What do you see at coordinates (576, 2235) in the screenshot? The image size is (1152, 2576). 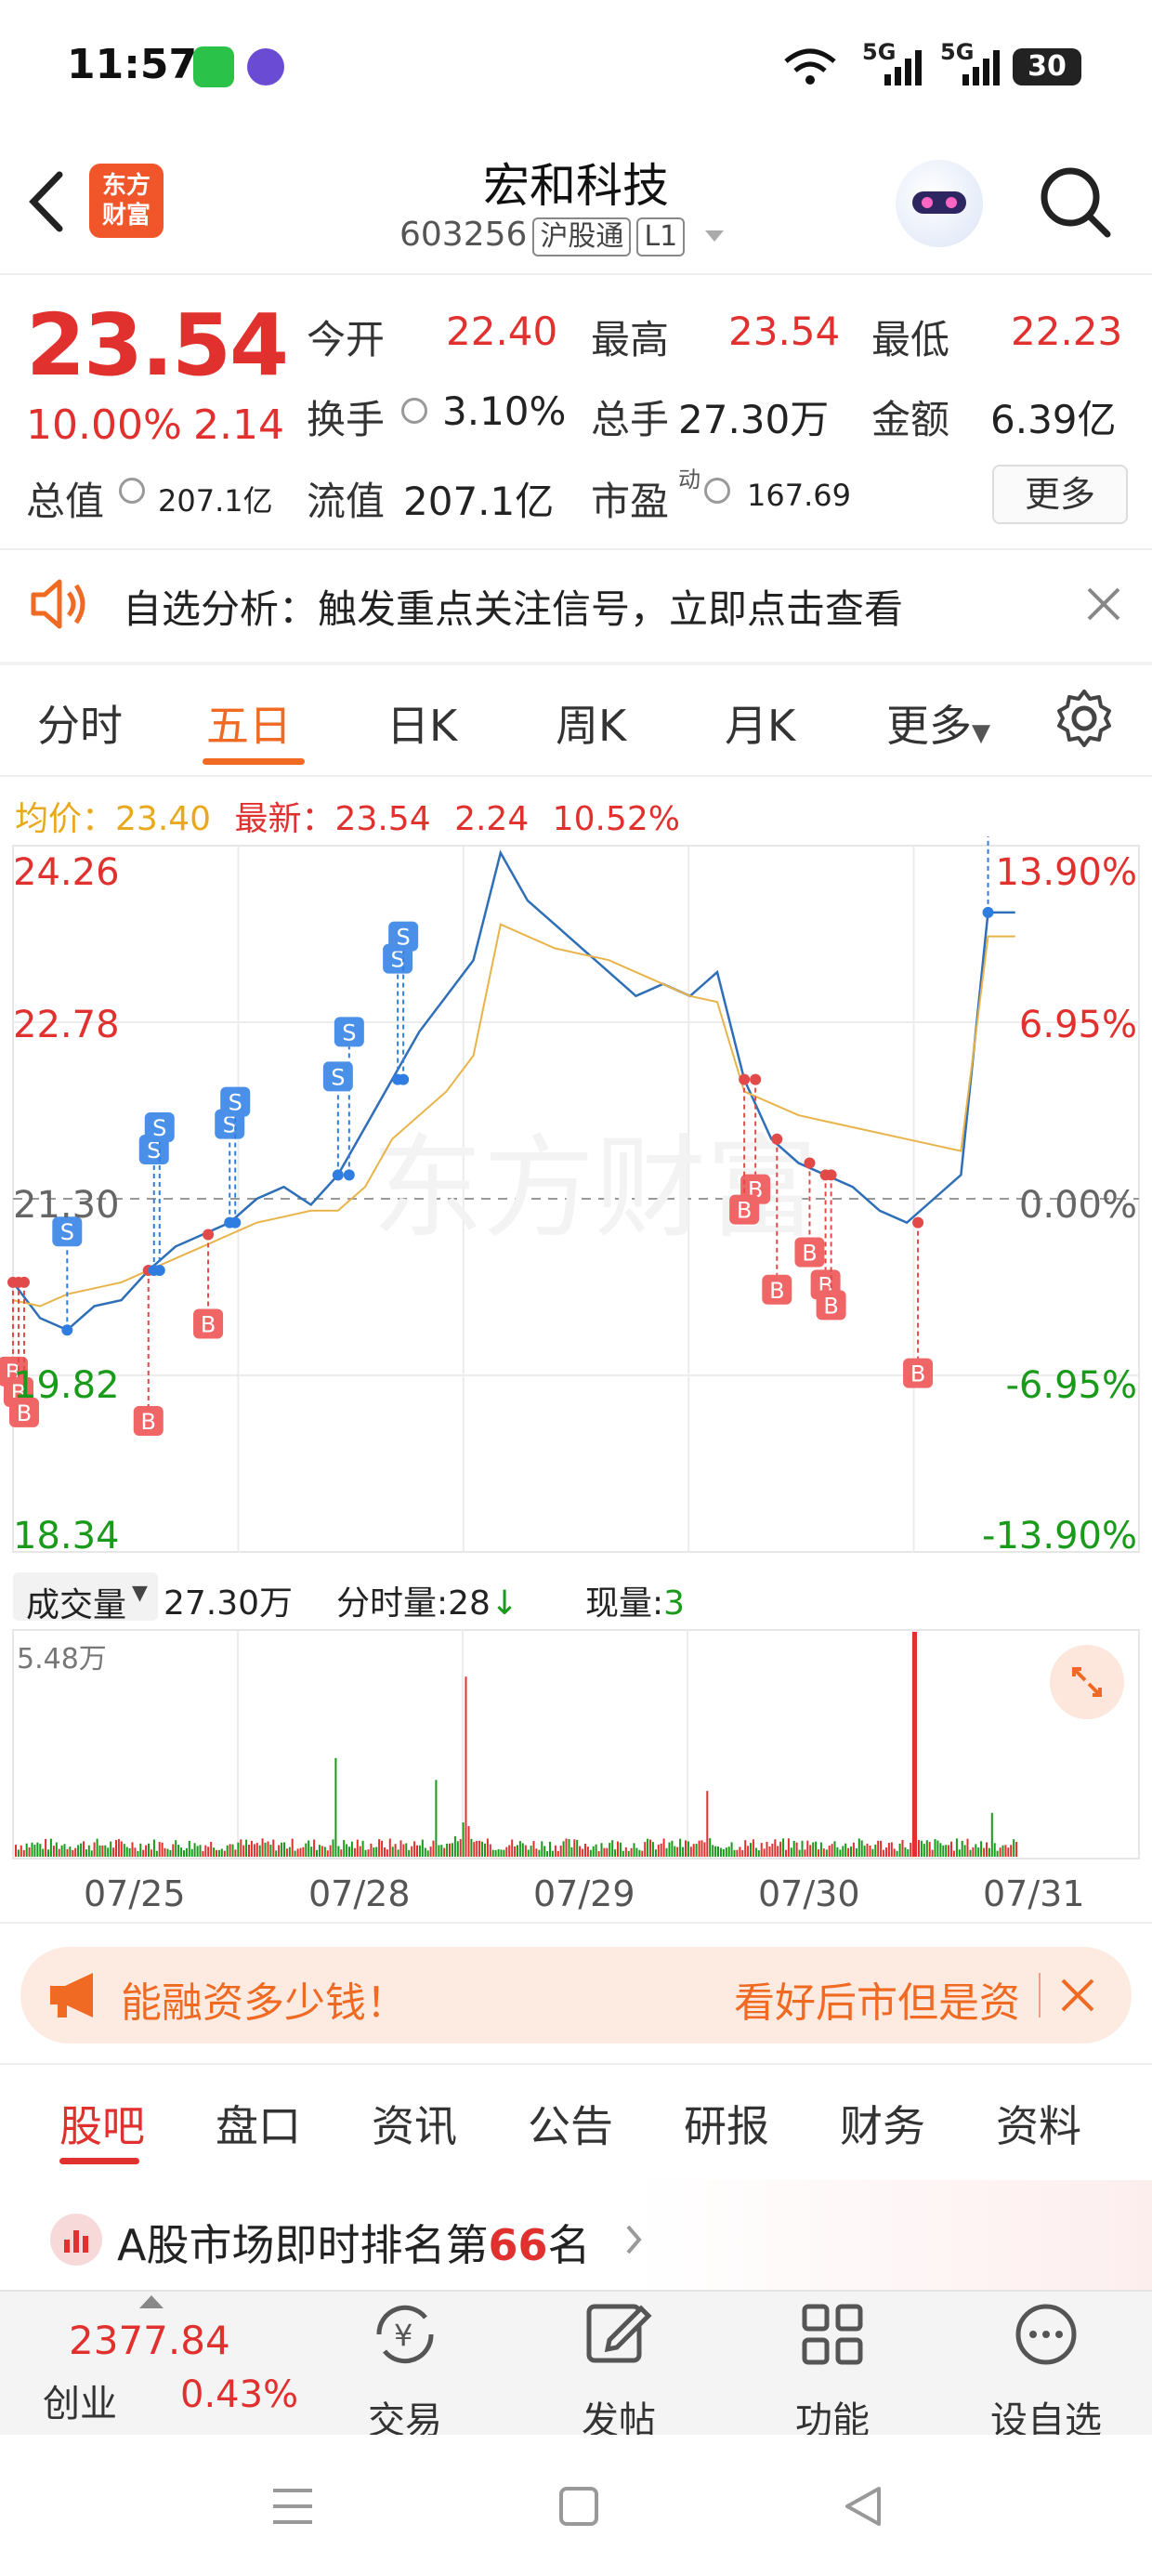 I see `rank-banner: A股市场即时排名第66名` at bounding box center [576, 2235].